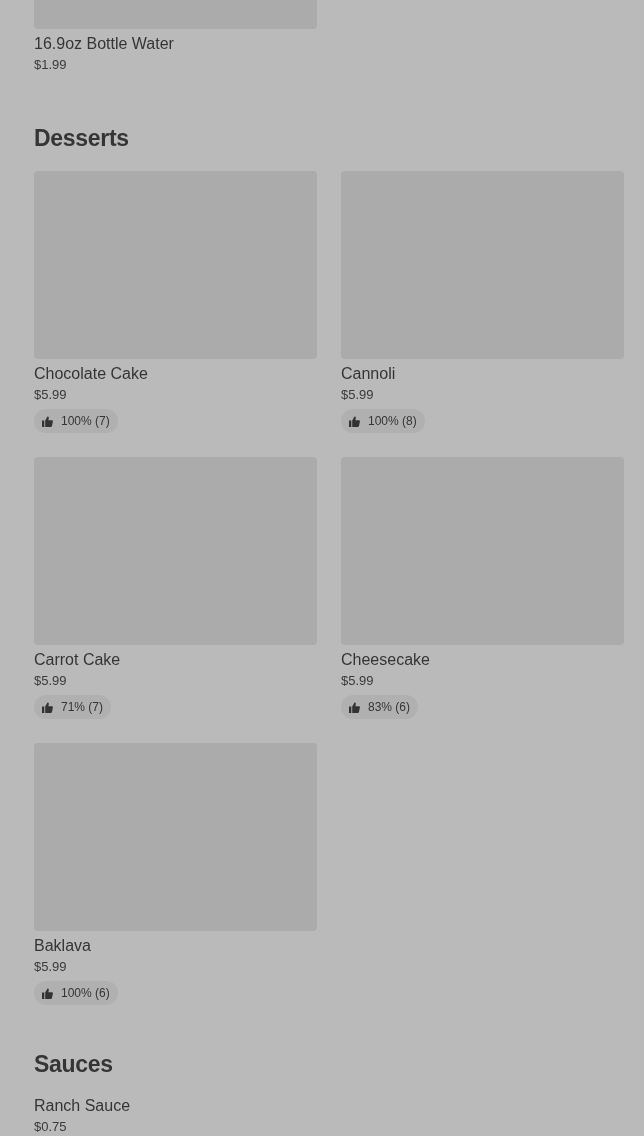 This screenshot has height=1136, width=644. I want to click on rating-text: 71% (7), so click(82, 707).